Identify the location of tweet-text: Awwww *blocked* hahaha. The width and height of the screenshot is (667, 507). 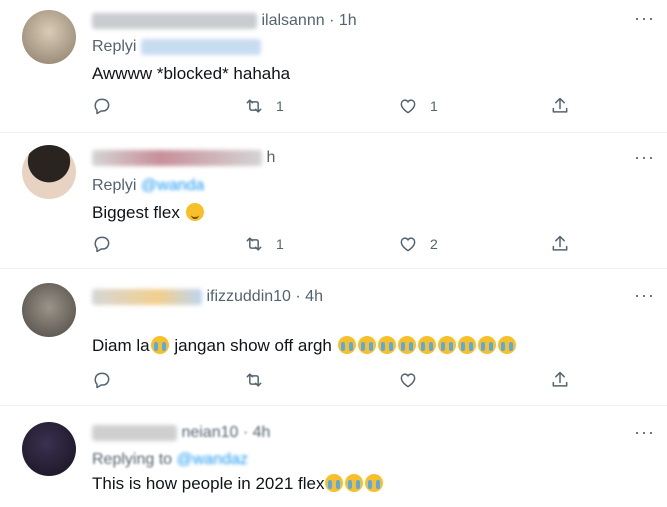
(191, 73).